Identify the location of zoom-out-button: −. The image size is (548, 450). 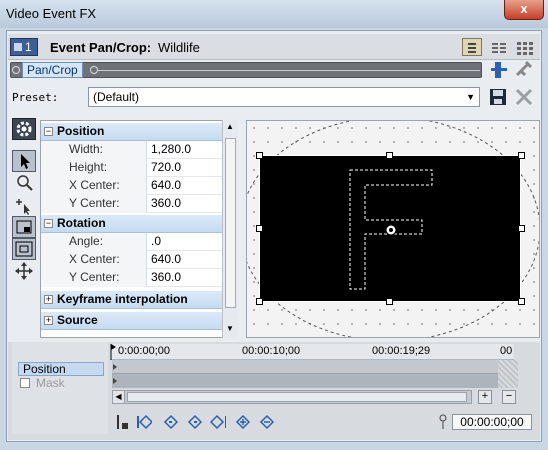
(509, 397).